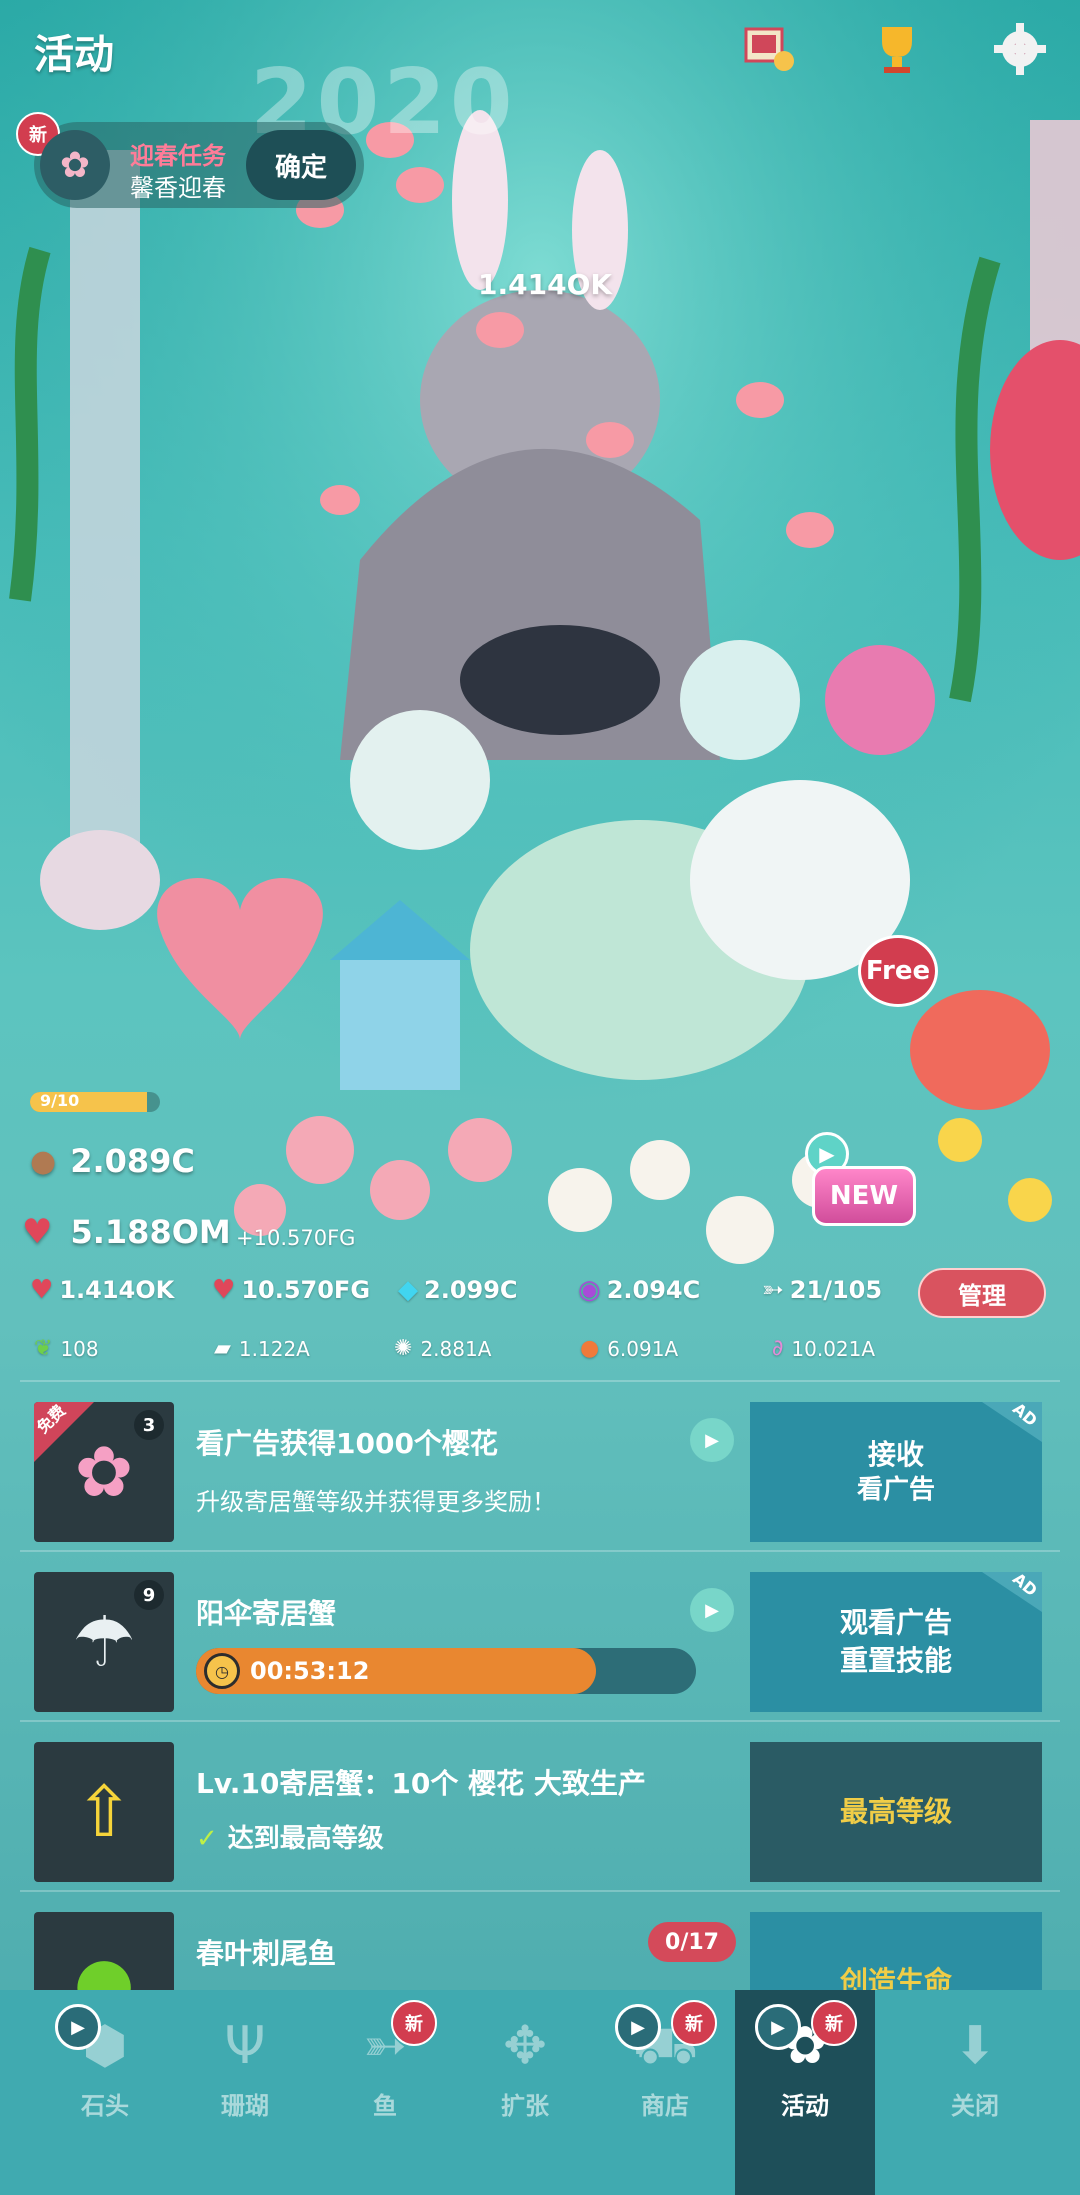  Describe the element at coordinates (665, 2106) in the screenshot. I see `tab-label: 商店` at that location.